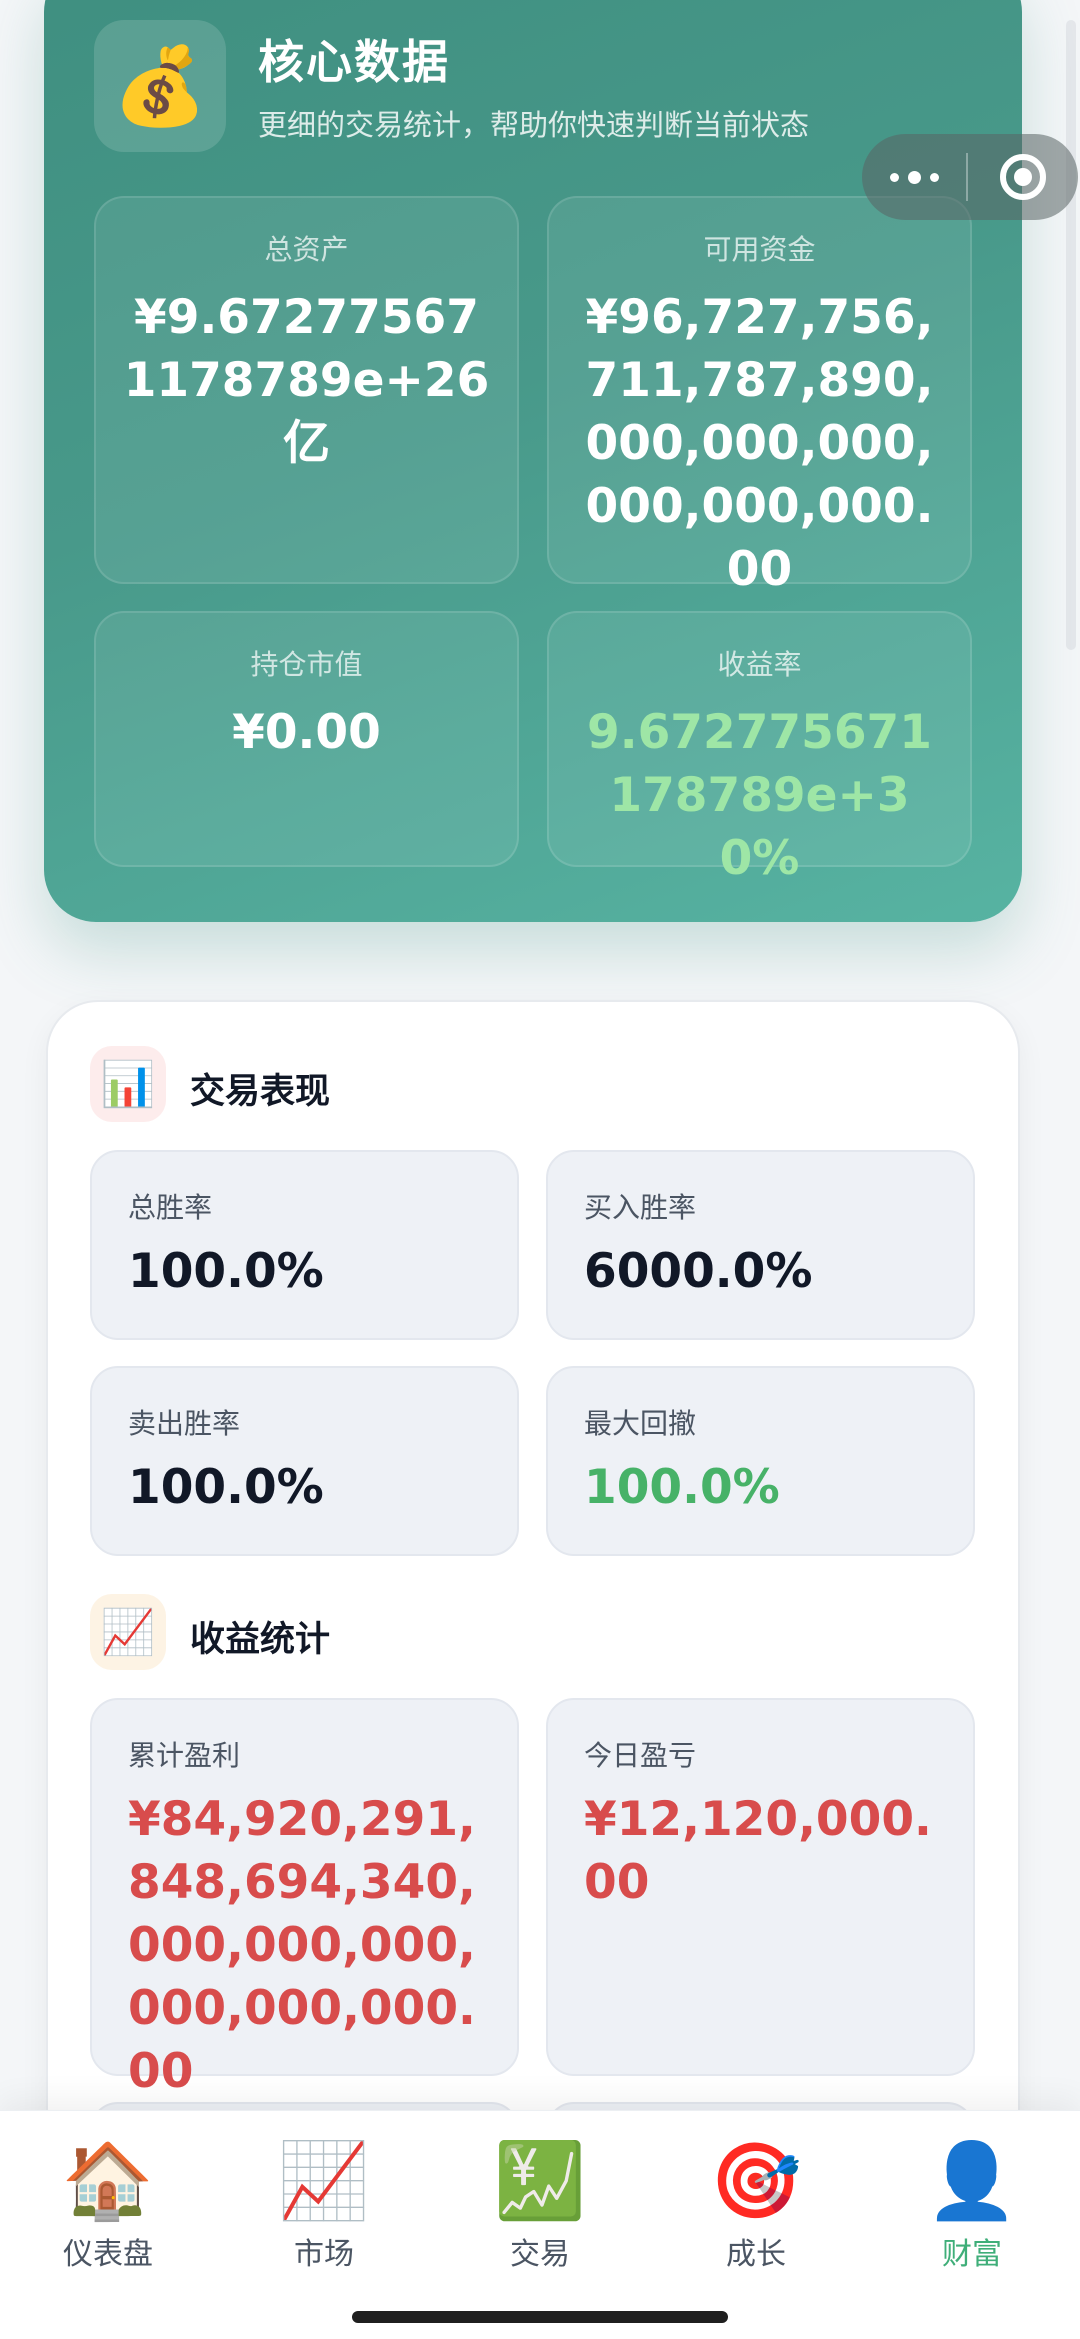 This screenshot has width=1080, height=2339. What do you see at coordinates (972, 2181) in the screenshot?
I see `user-silhouette-icon: 👤` at bounding box center [972, 2181].